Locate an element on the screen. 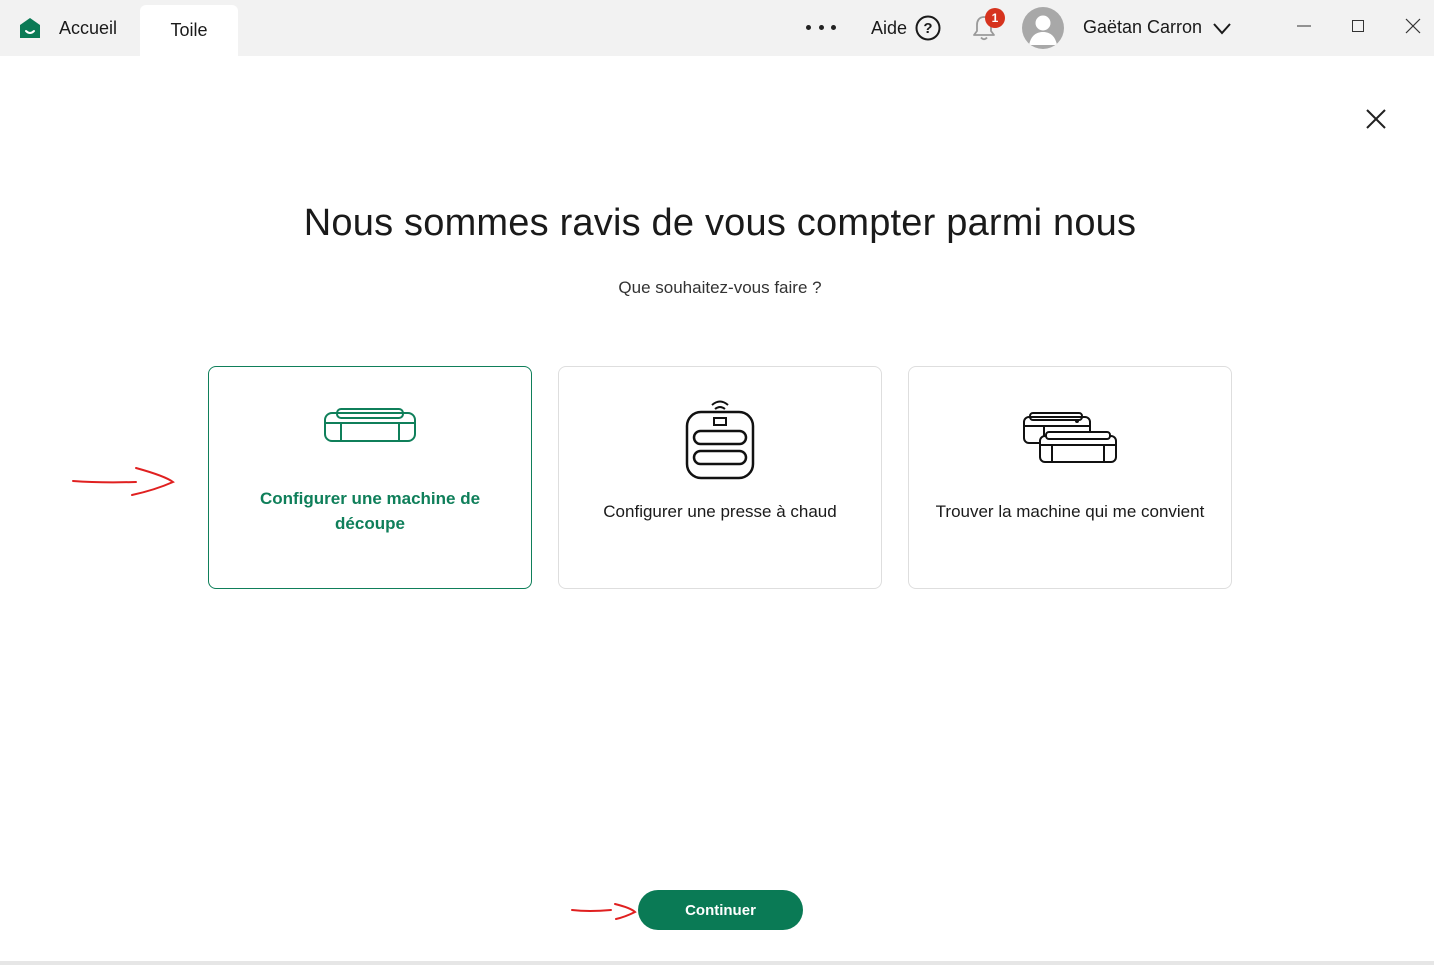 The height and width of the screenshot is (965, 1434). tab-canvas-label: Toile is located at coordinates (189, 30).